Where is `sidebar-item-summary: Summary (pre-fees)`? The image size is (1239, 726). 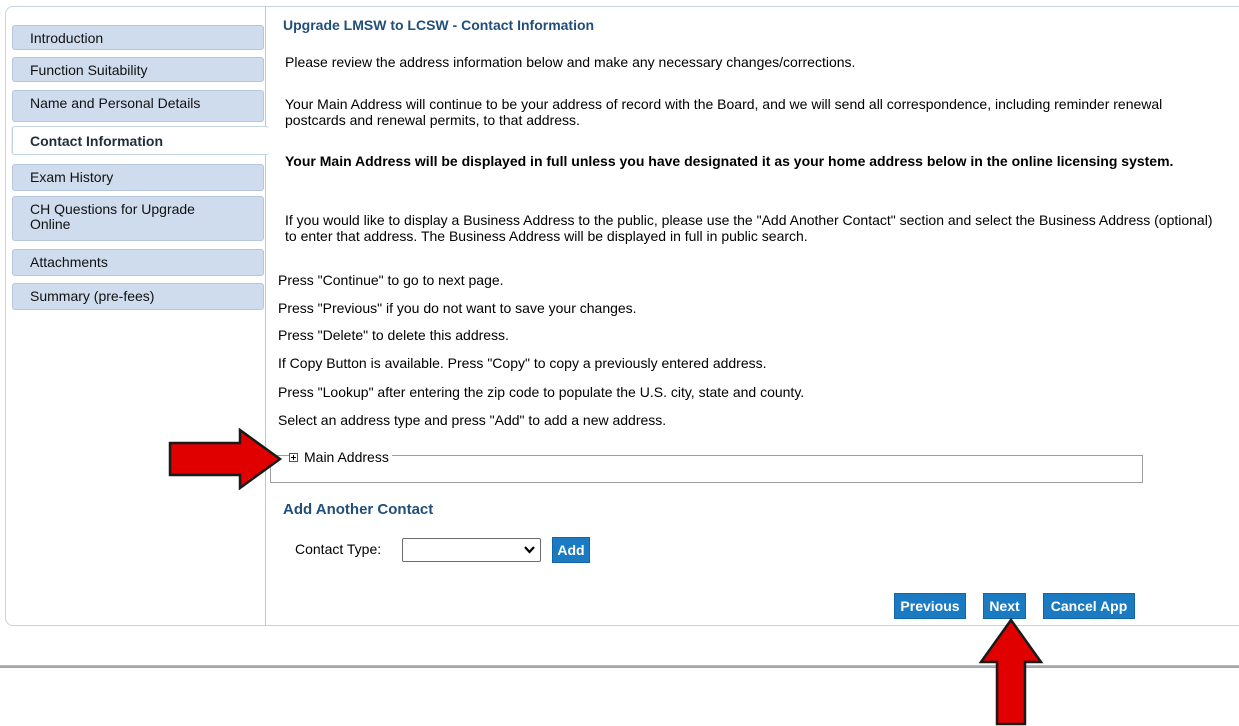
sidebar-item-summary: Summary (pre-fees) is located at coordinates (138, 296).